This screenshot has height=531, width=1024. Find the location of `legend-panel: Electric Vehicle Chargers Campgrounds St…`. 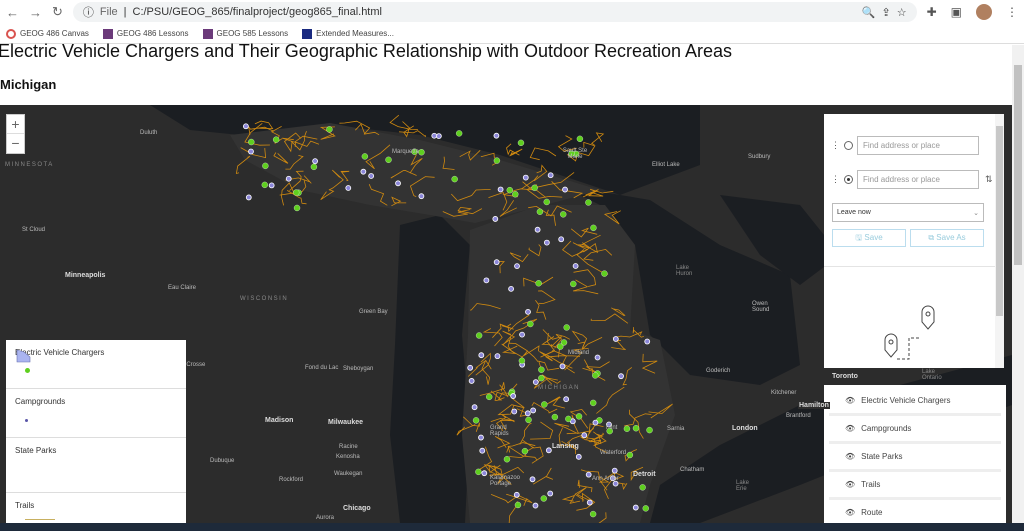

legend-panel: Electric Vehicle Chargers Campgrounds St… is located at coordinates (96, 431).